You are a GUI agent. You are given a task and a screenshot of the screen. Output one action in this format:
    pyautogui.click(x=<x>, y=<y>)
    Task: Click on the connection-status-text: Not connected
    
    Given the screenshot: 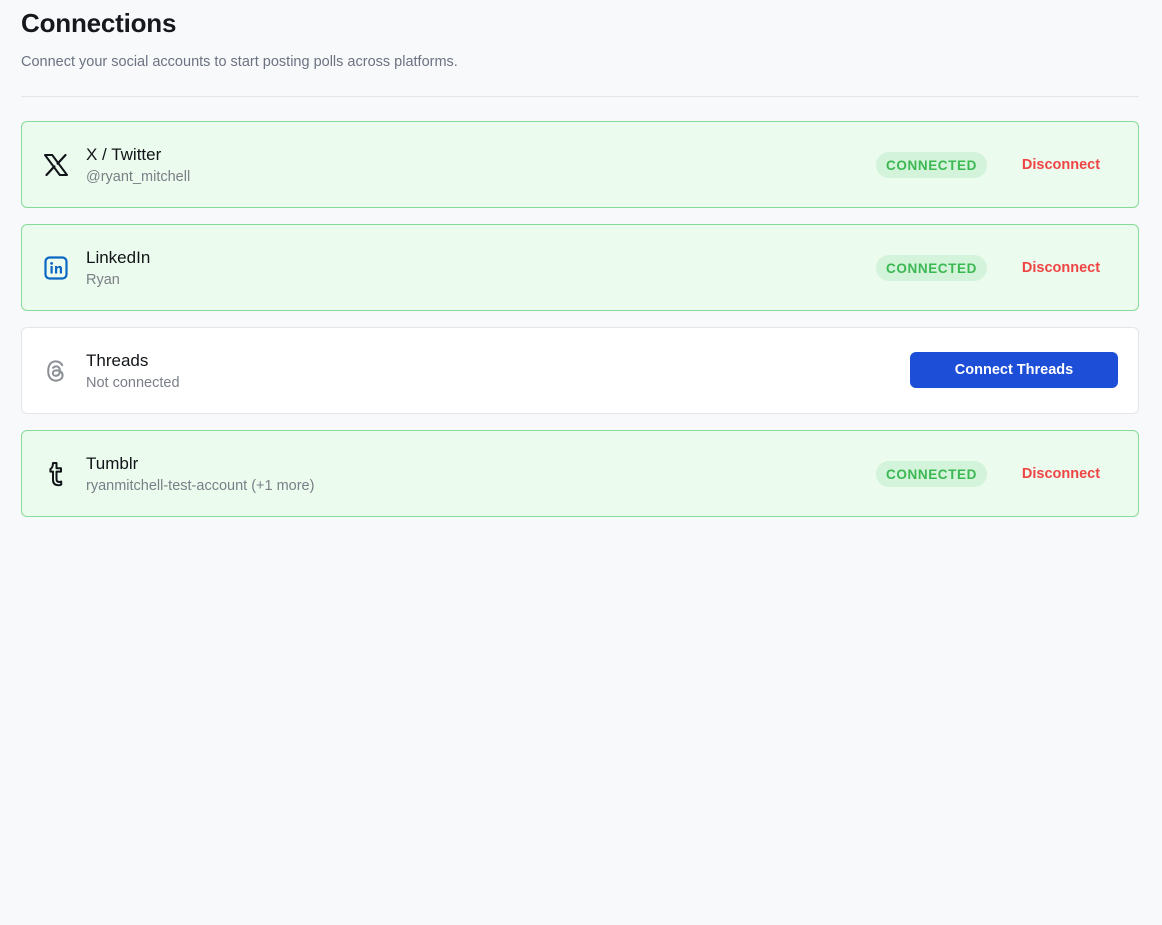 What is the action you would take?
    pyautogui.click(x=133, y=383)
    